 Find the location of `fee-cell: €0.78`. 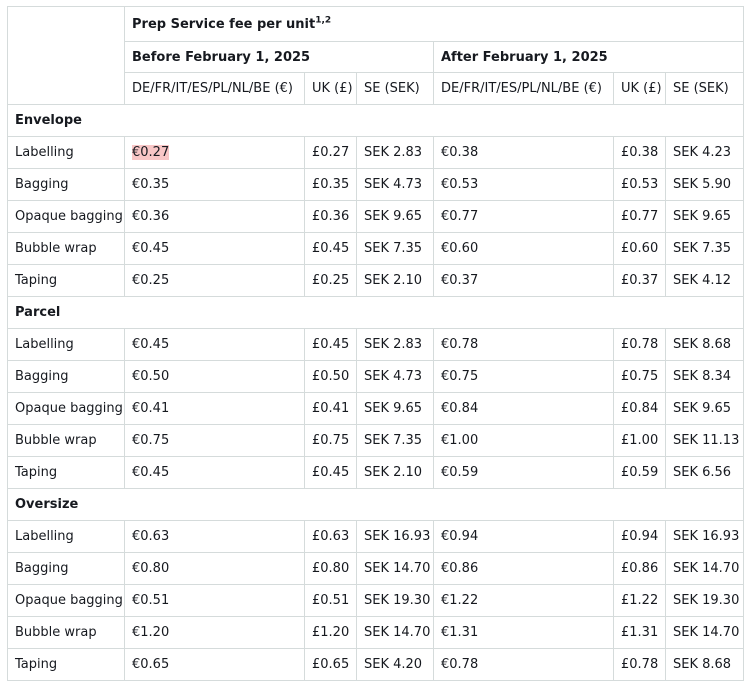

fee-cell: €0.78 is located at coordinates (523, 344).